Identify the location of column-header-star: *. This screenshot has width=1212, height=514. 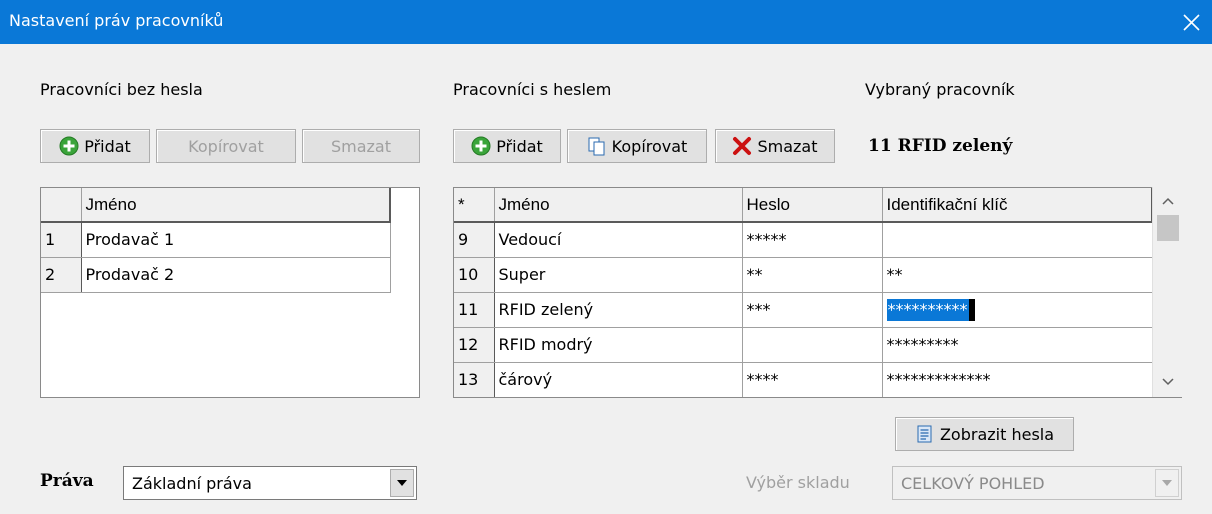
(474, 205).